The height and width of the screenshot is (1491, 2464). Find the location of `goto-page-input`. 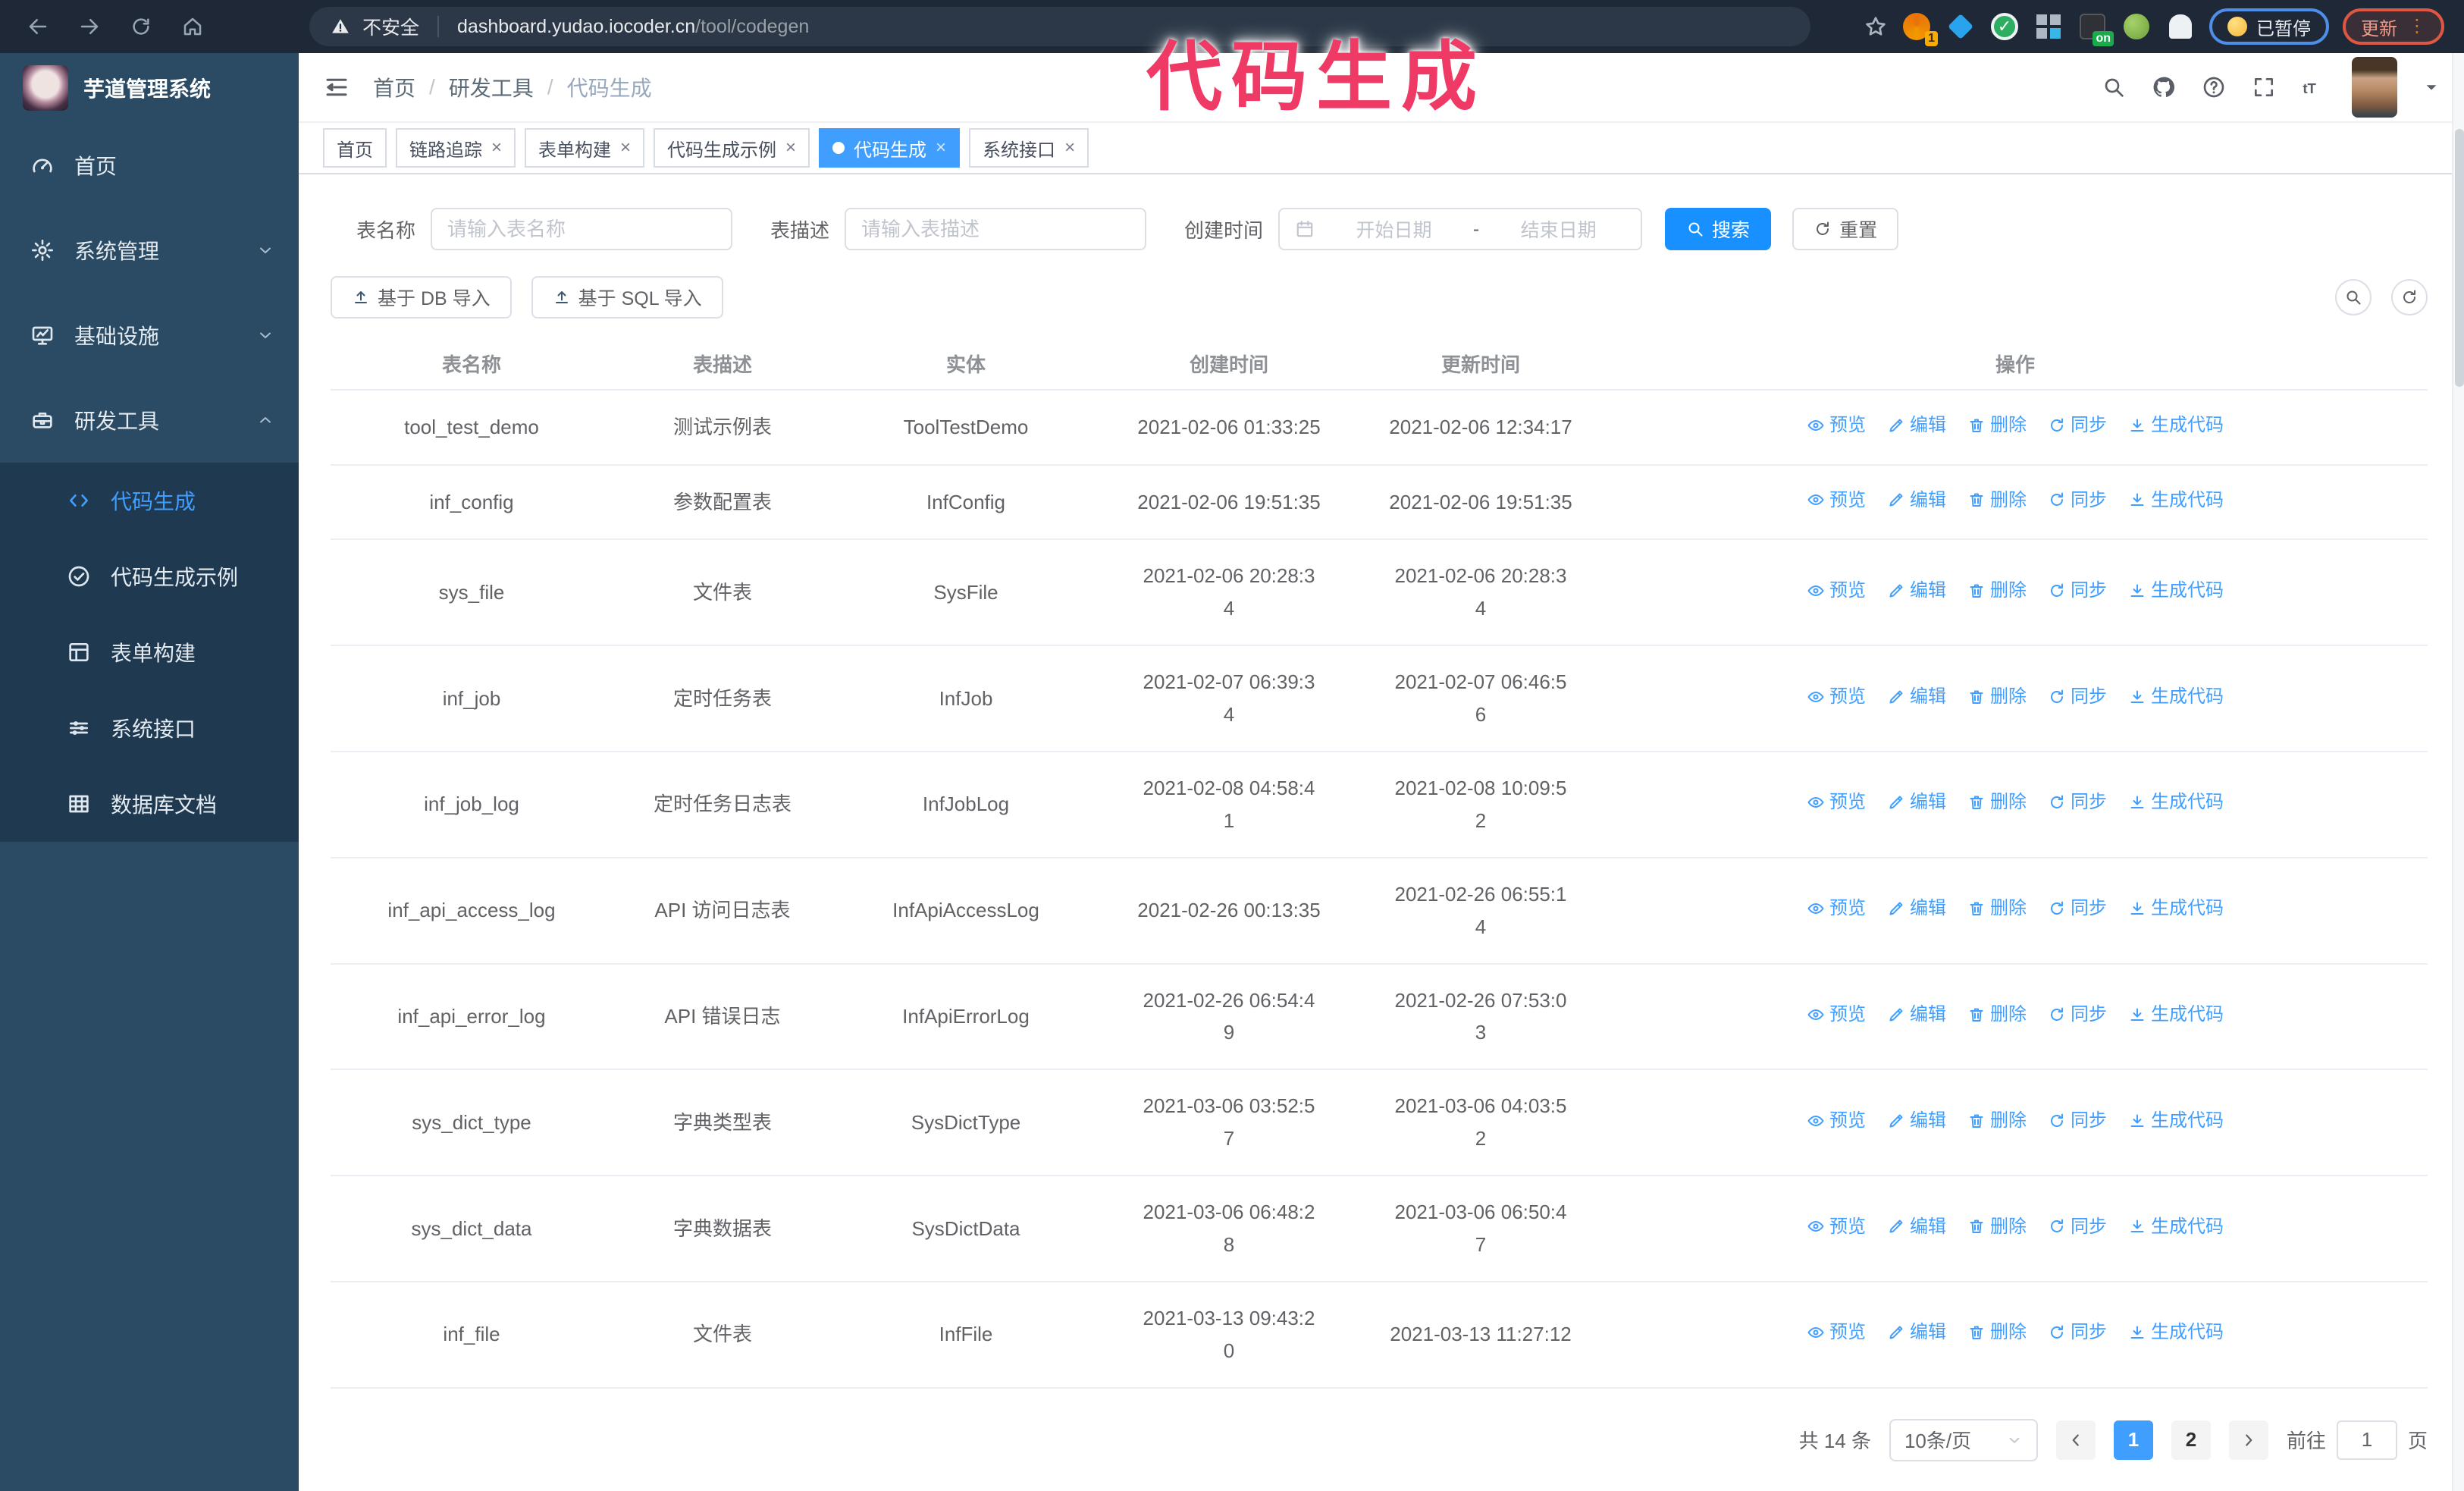

goto-page-input is located at coordinates (2367, 1440).